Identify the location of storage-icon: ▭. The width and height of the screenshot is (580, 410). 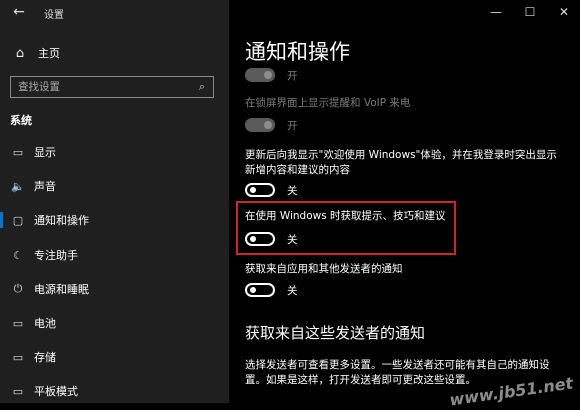
(18, 357).